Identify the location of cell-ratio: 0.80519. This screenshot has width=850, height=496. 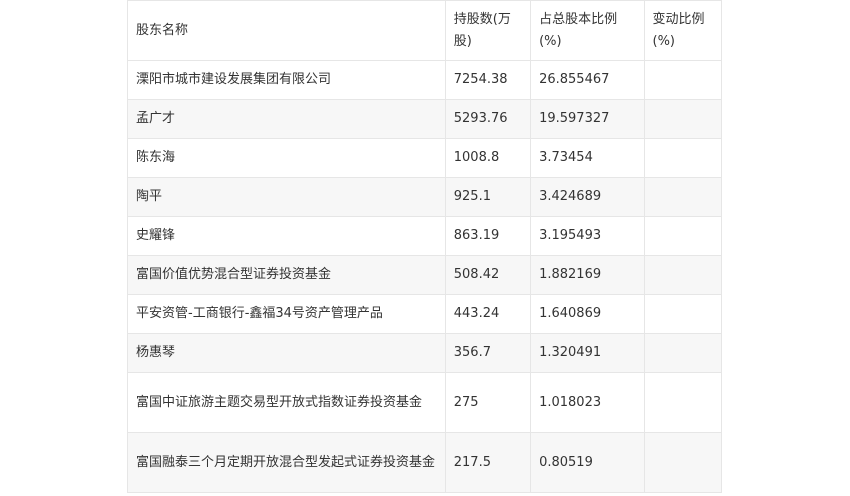
(587, 462).